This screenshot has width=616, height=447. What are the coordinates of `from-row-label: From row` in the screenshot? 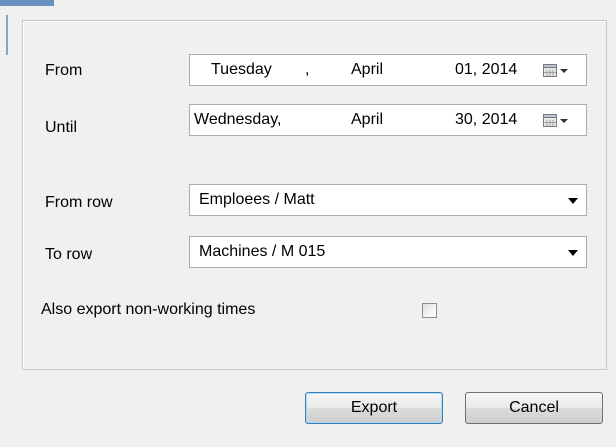 It's located at (79, 202).